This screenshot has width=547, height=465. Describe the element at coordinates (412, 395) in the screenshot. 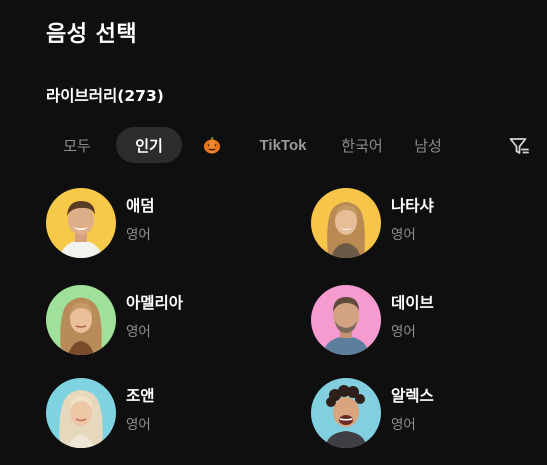

I see `voice-name: 알렉스` at that location.